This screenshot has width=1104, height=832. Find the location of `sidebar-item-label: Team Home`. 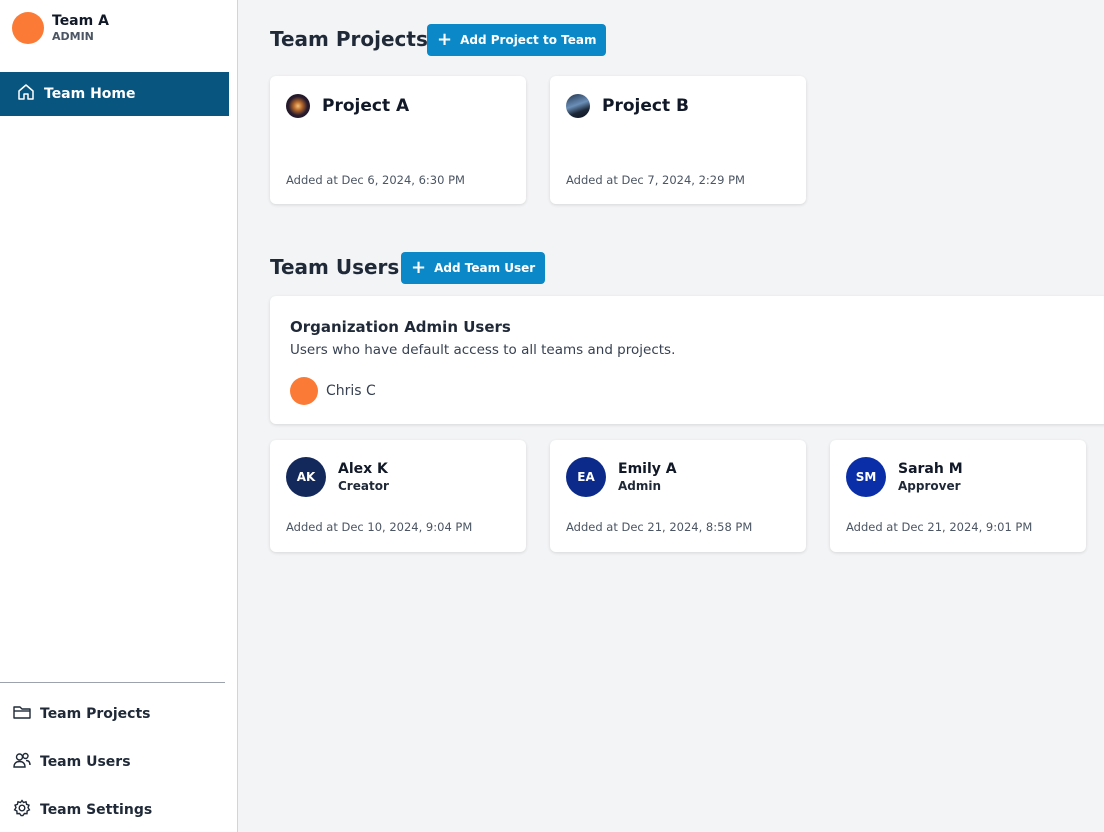

sidebar-item-label: Team Home is located at coordinates (90, 94).